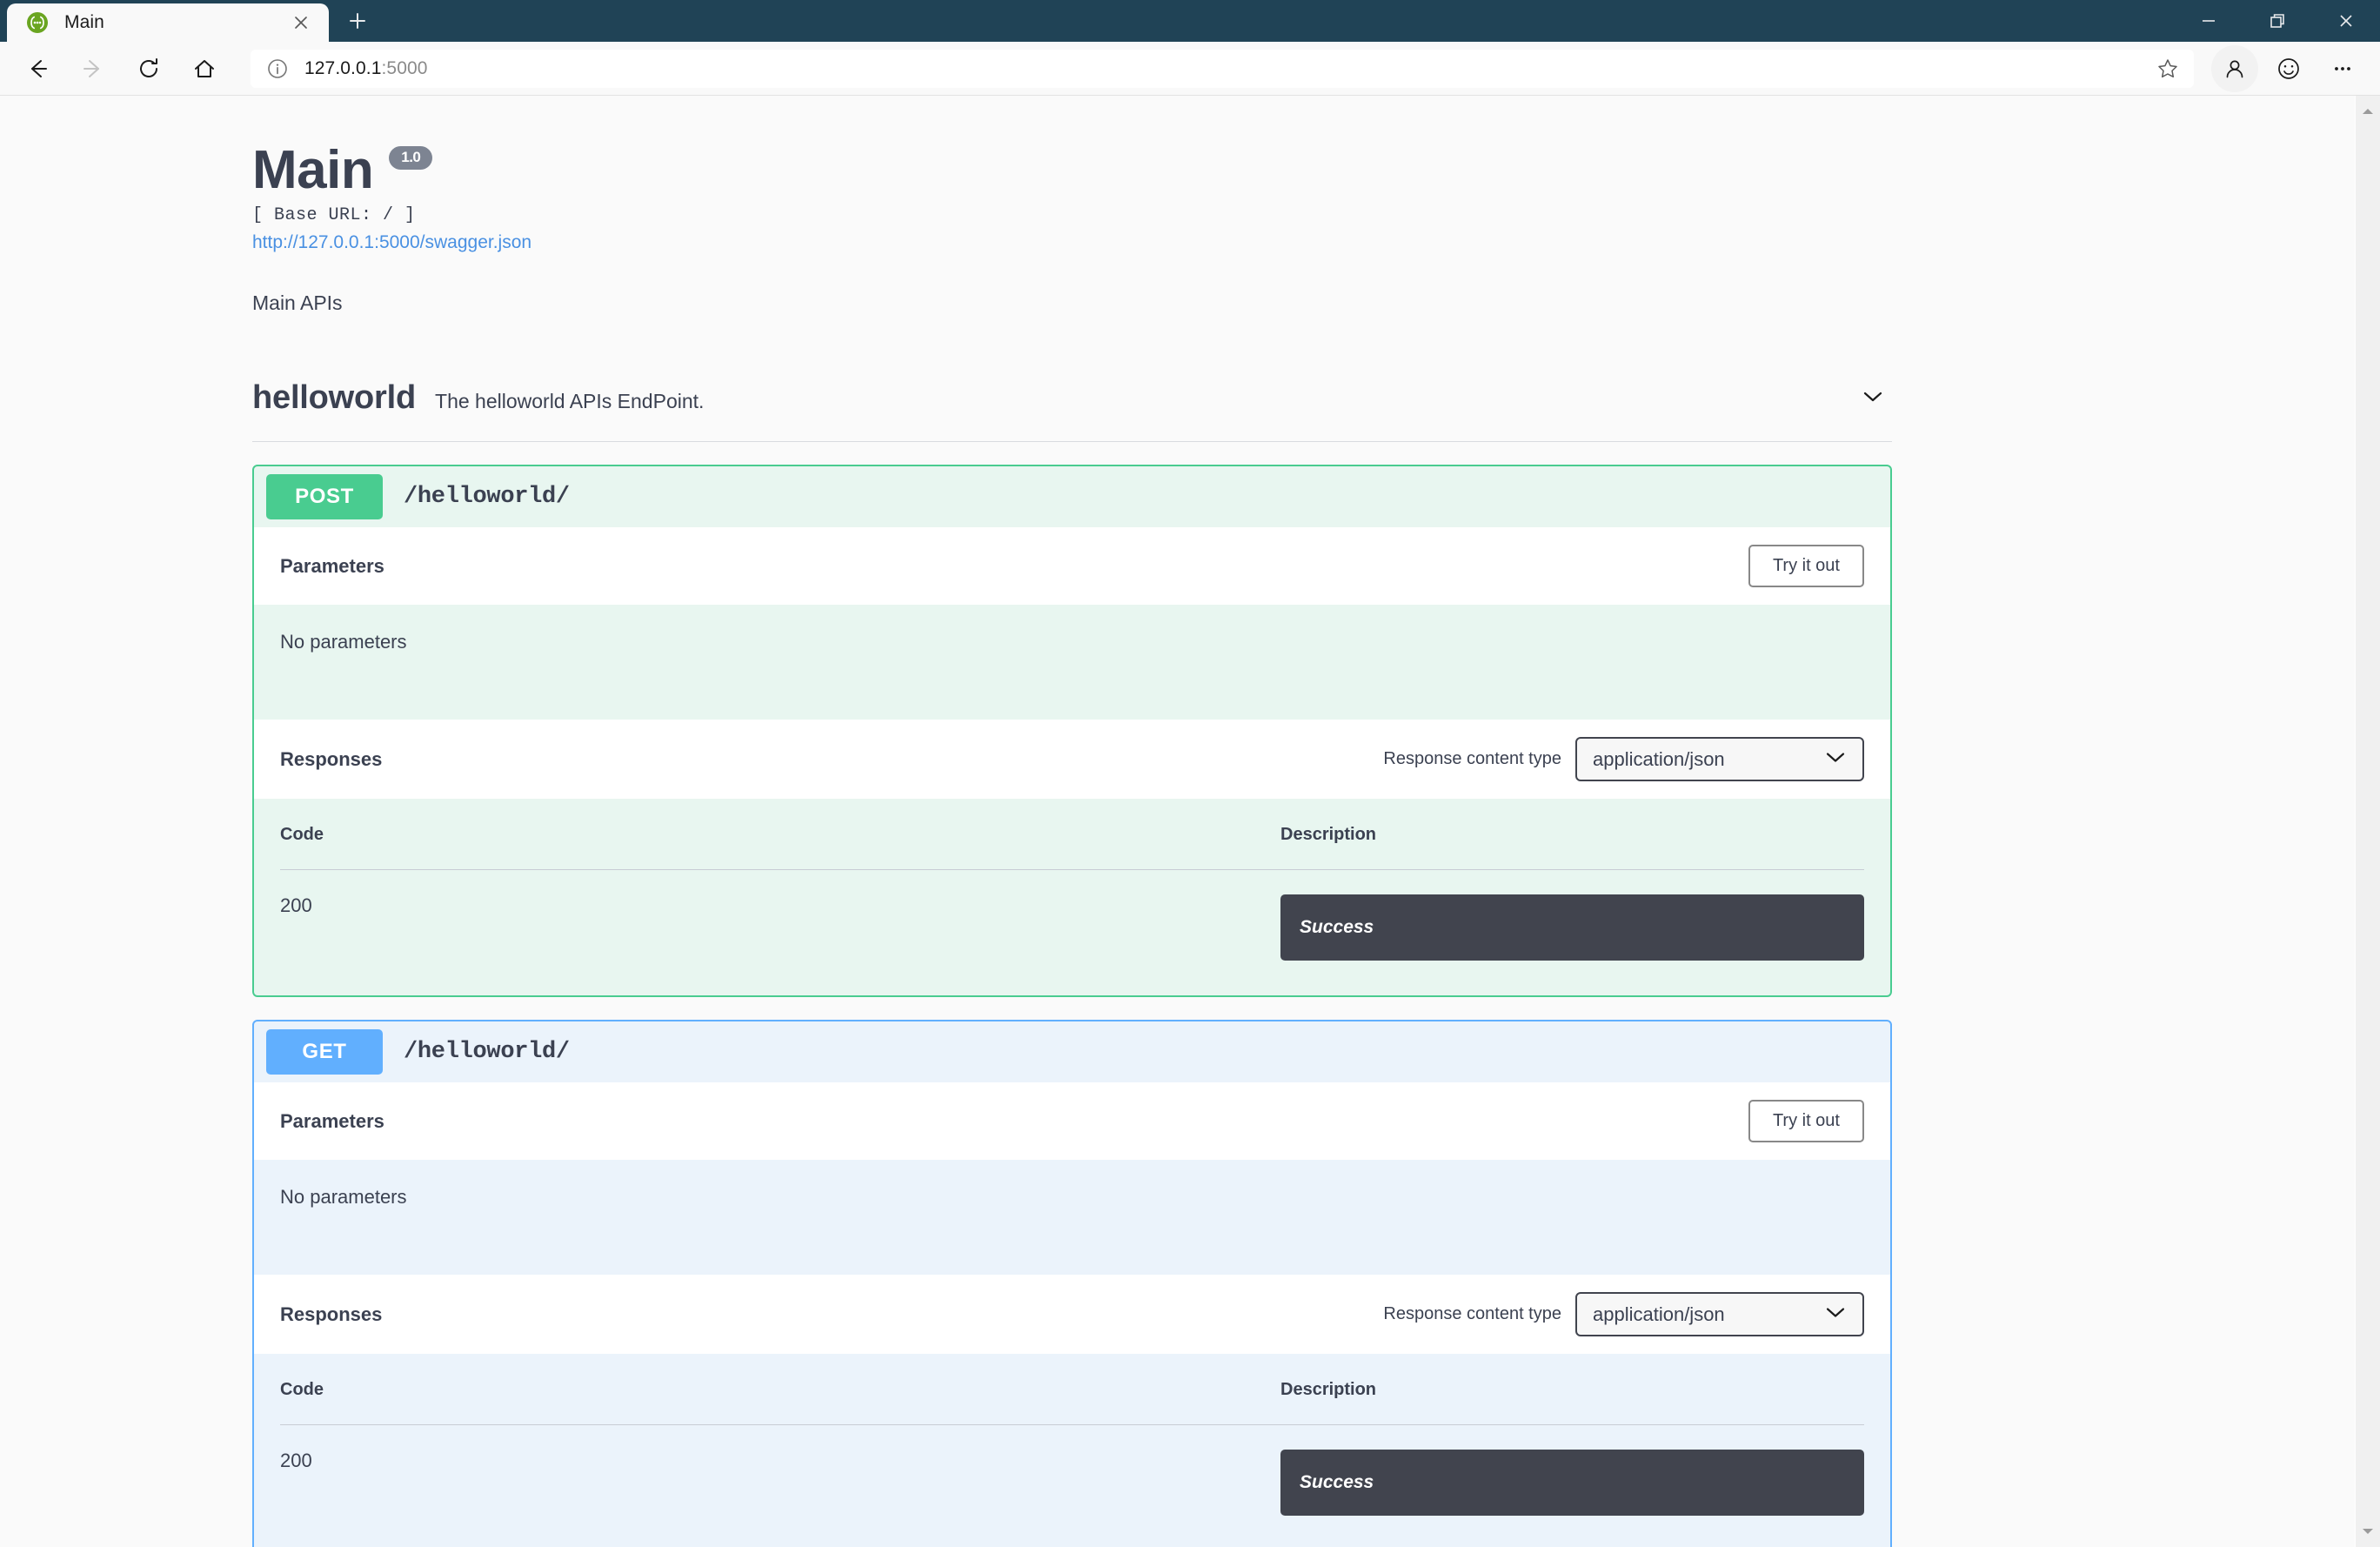  I want to click on url-host: 127.0.0.1, so click(343, 67).